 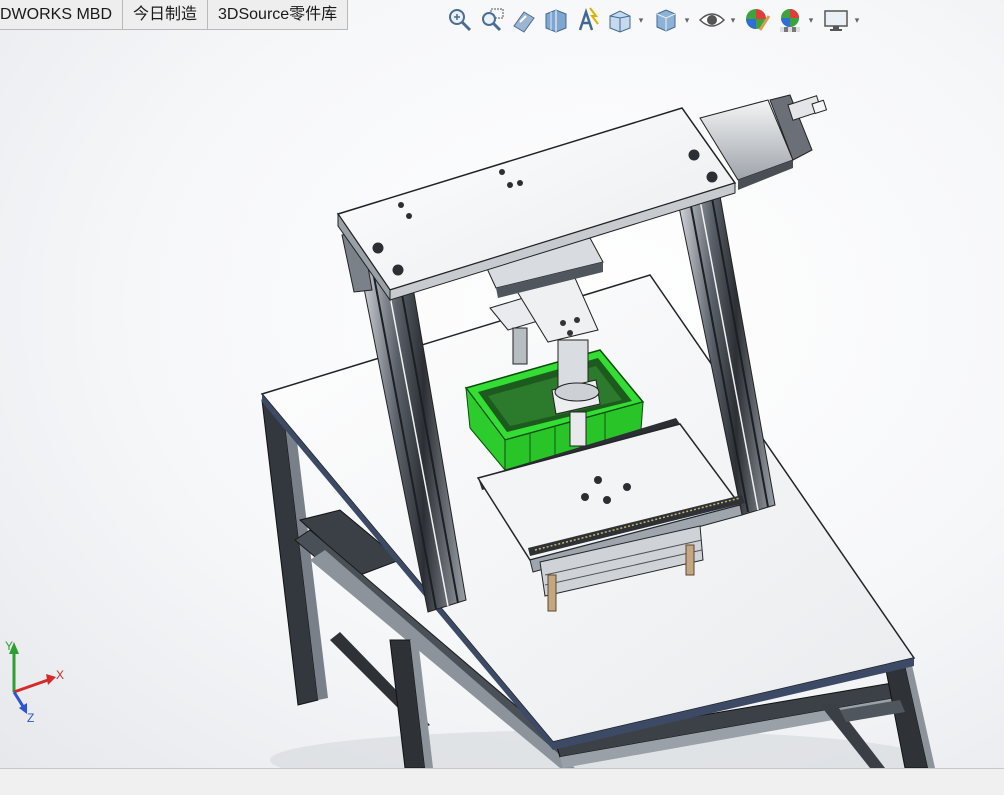 What do you see at coordinates (620, 20) in the screenshot?
I see `view-orientation-icon` at bounding box center [620, 20].